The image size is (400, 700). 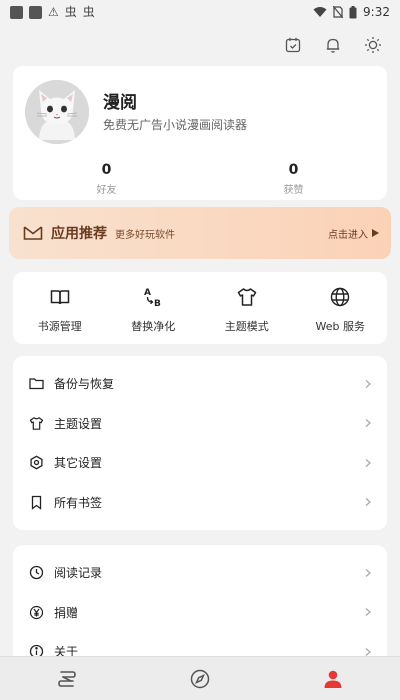 I want to click on list-item-label: 其它设置, so click(x=78, y=463).